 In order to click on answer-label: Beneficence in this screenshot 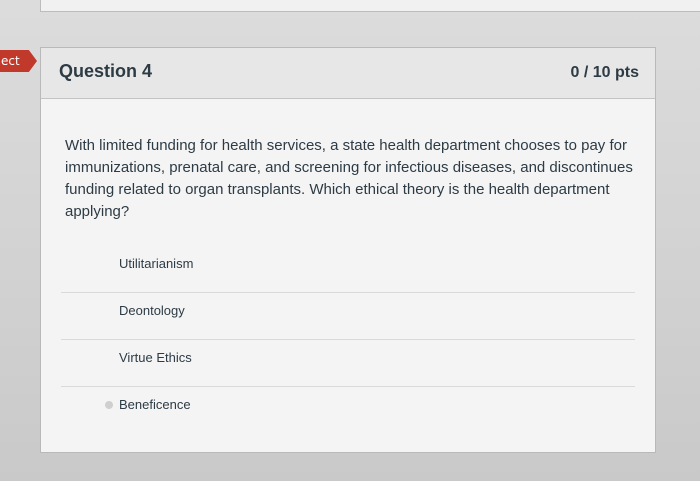, I will do `click(155, 404)`.